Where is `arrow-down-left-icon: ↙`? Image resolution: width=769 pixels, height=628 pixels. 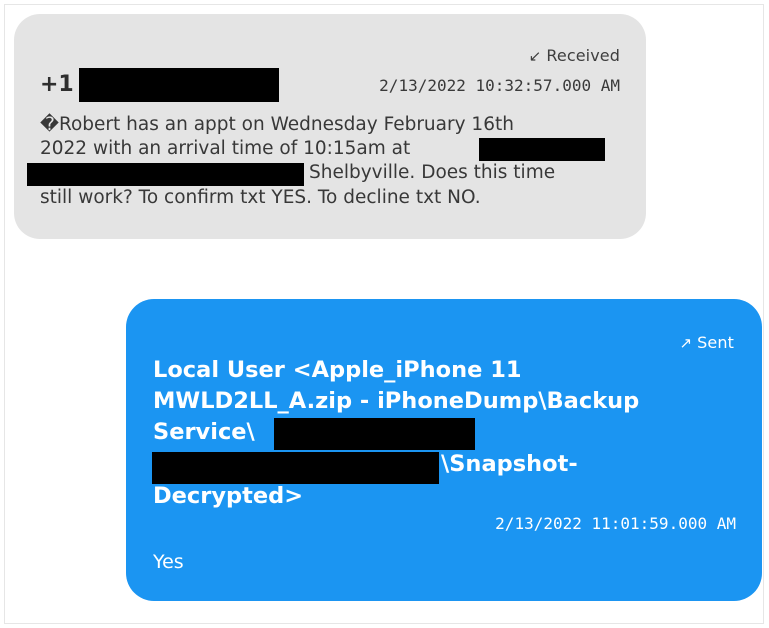 arrow-down-left-icon: ↙ is located at coordinates (535, 56).